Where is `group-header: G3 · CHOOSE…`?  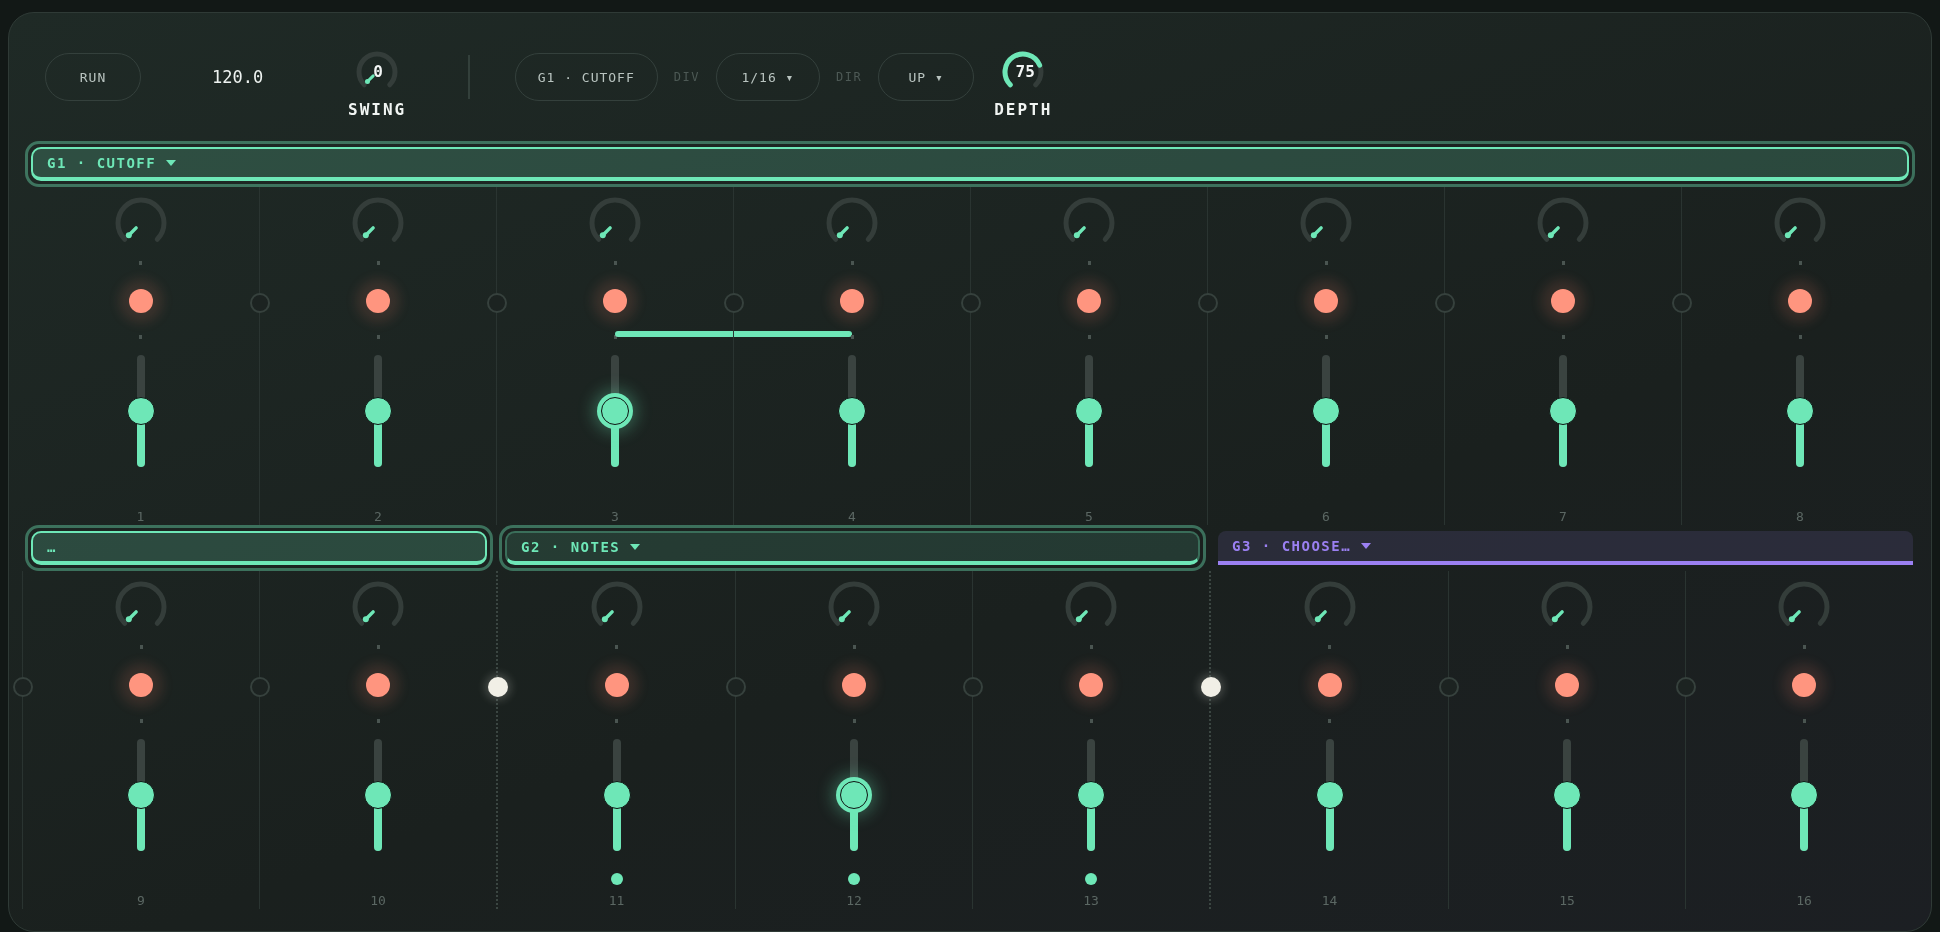 group-header: G3 · CHOOSE… is located at coordinates (1565, 548).